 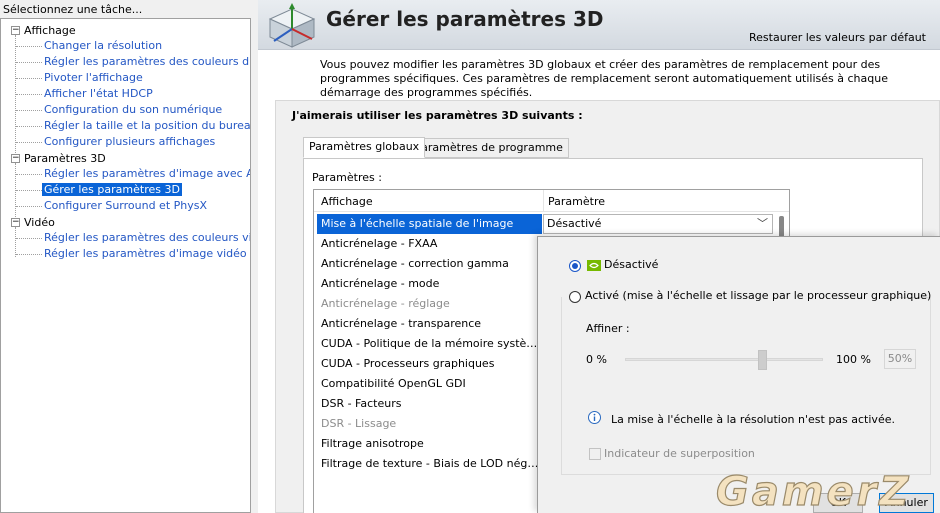 What do you see at coordinates (762, 223) in the screenshot?
I see `chevron-down-icon: ﹀` at bounding box center [762, 223].